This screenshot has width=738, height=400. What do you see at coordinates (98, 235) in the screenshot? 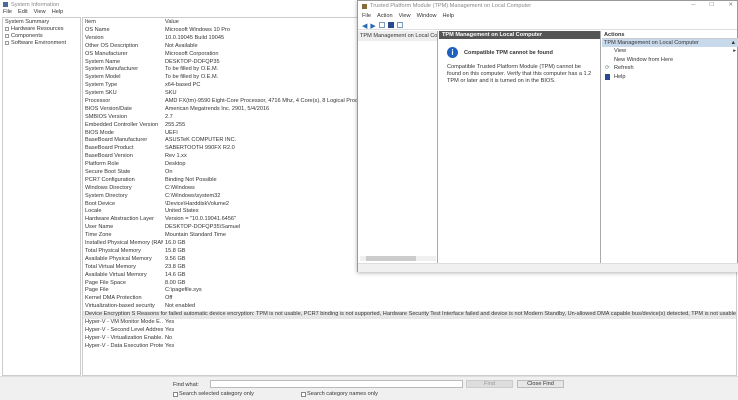
I see `row-item: Time Zone` at bounding box center [98, 235].